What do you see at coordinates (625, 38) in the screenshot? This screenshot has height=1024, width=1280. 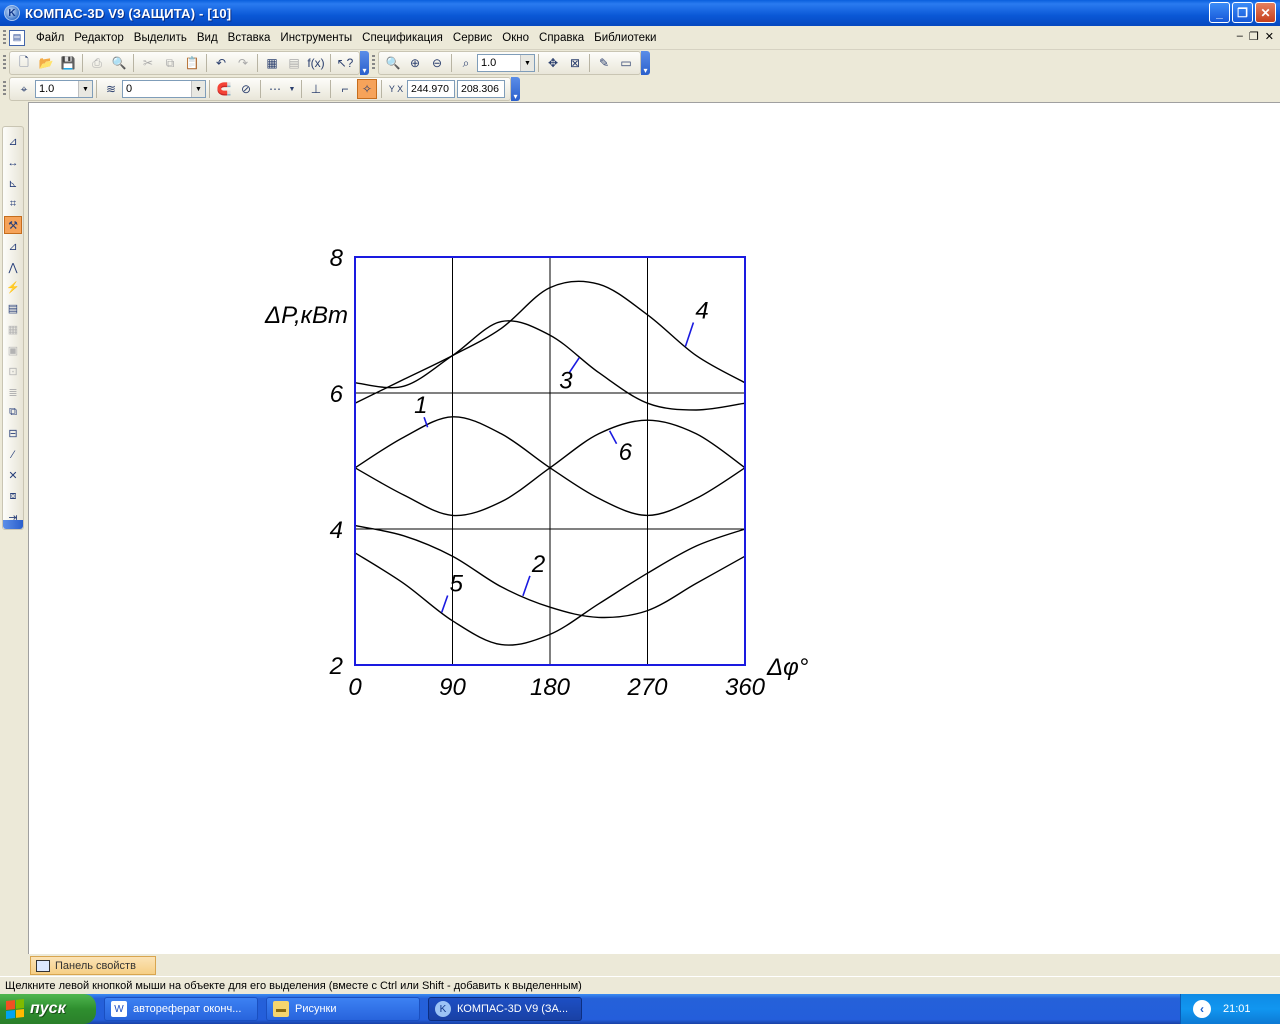 I see `menu-libraries: Библиотеки` at bounding box center [625, 38].